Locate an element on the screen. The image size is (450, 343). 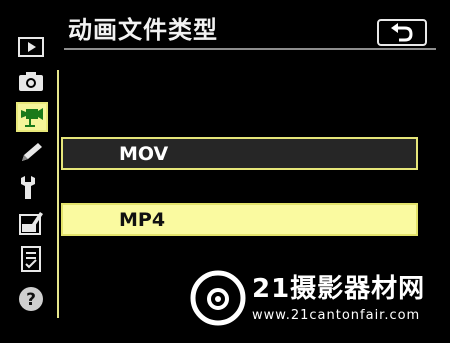
my-menu-icon is located at coordinates (31, 259).